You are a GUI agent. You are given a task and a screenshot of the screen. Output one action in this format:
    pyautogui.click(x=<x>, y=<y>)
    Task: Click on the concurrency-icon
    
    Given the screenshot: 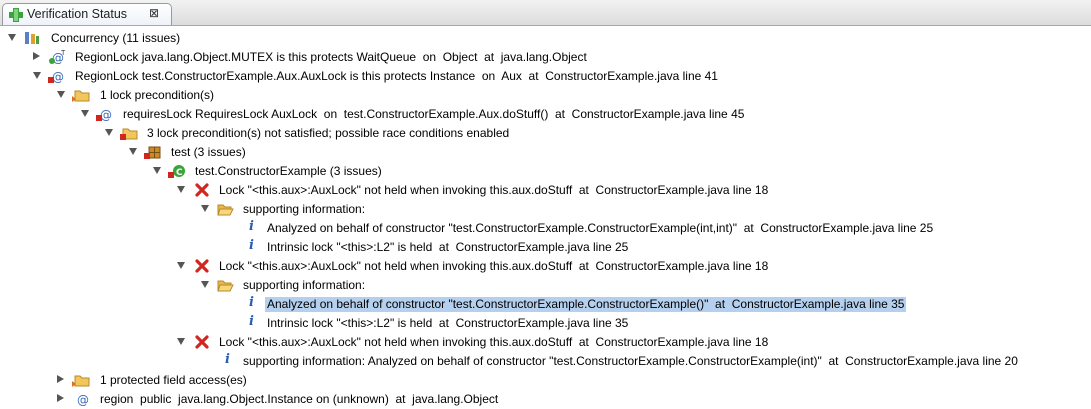 What is the action you would take?
    pyautogui.click(x=32, y=38)
    